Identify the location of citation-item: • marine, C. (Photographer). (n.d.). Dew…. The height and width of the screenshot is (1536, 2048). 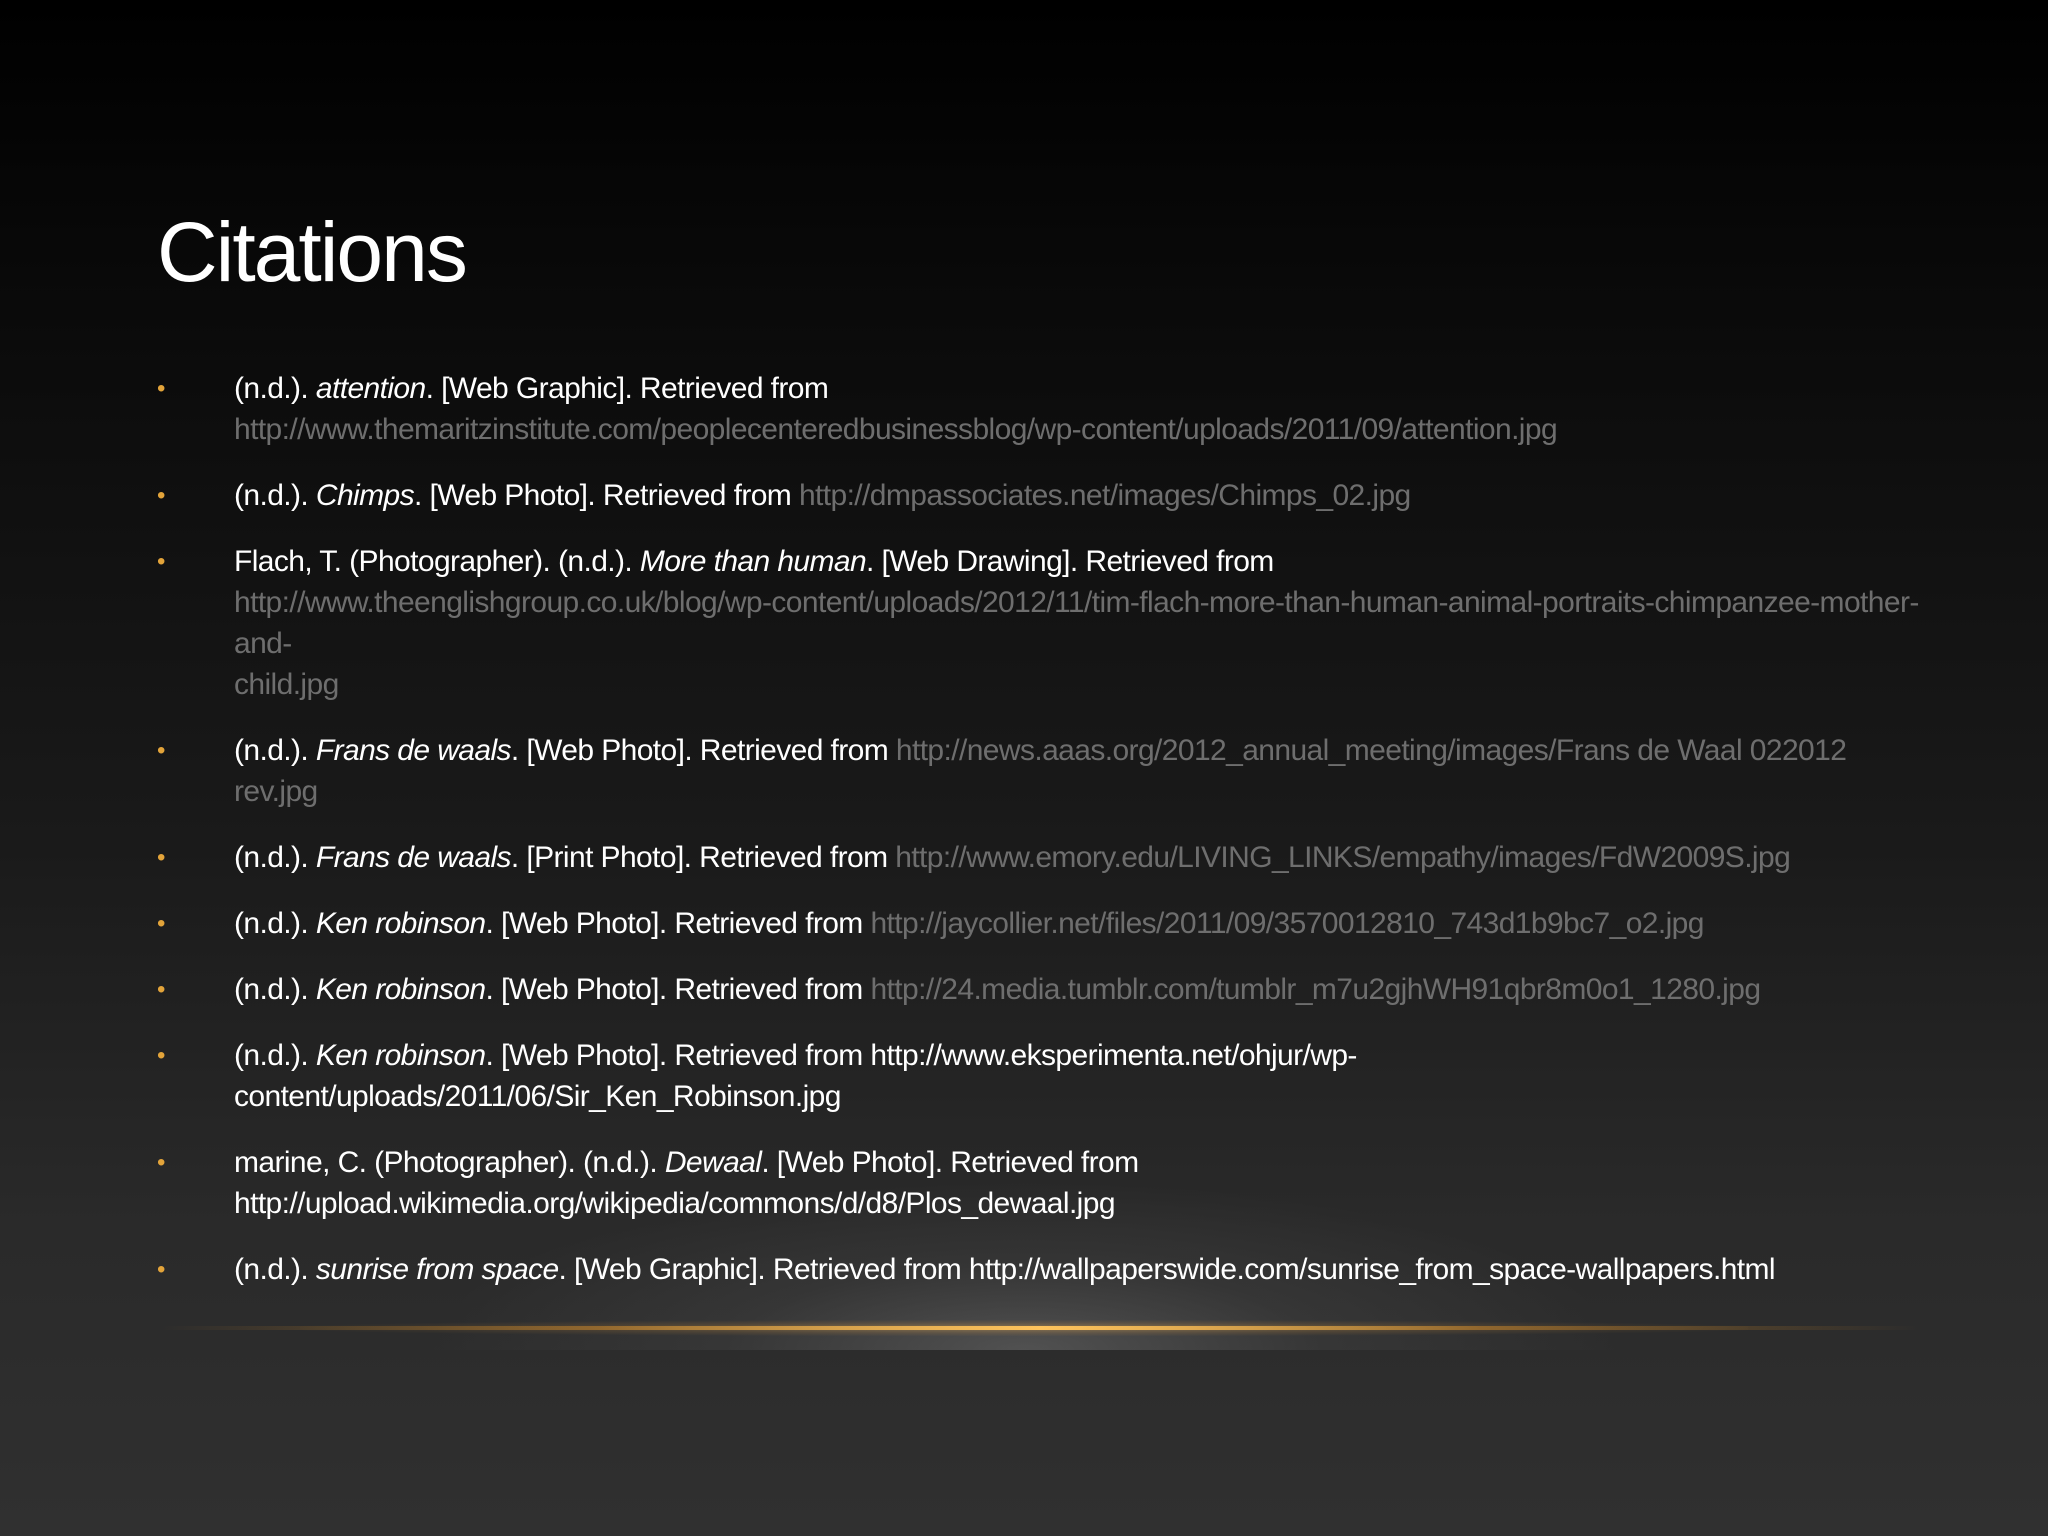
(1057, 1183).